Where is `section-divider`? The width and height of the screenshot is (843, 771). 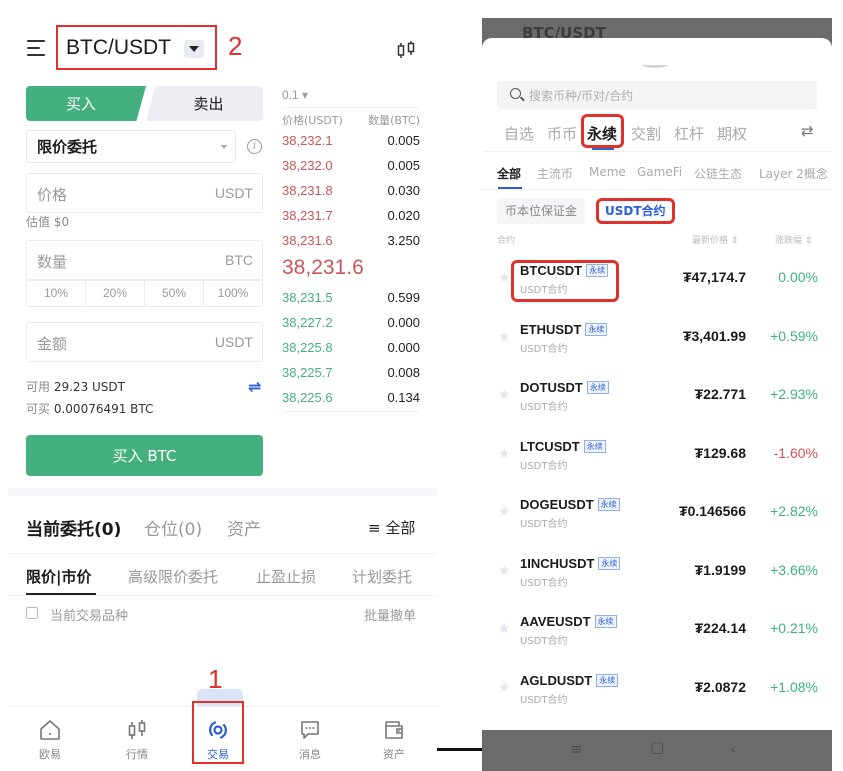 section-divider is located at coordinates (223, 492).